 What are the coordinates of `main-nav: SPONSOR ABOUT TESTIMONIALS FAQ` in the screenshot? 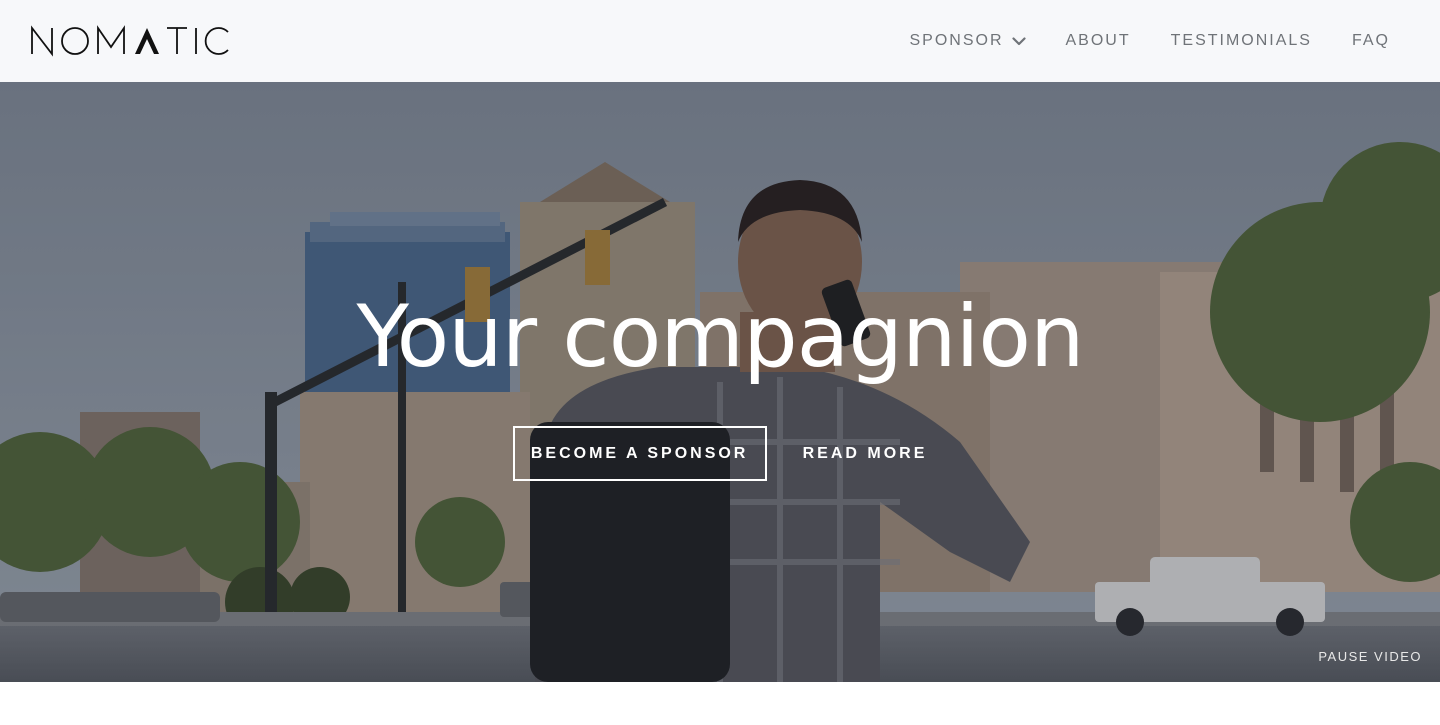 It's located at (1149, 41).